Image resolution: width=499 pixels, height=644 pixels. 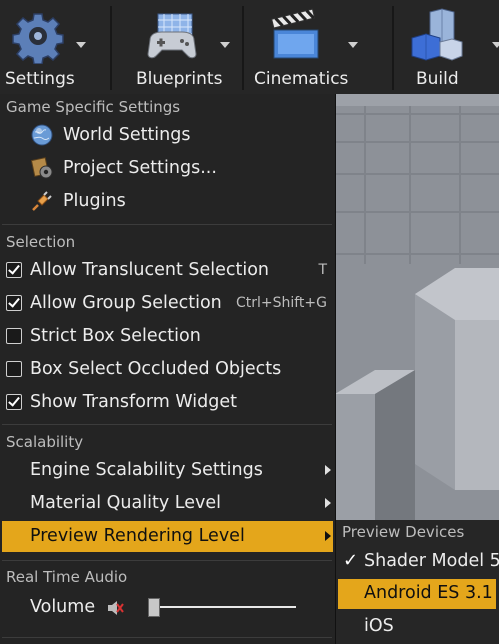 What do you see at coordinates (125, 503) in the screenshot?
I see `menu-item-label: Material Quality Level` at bounding box center [125, 503].